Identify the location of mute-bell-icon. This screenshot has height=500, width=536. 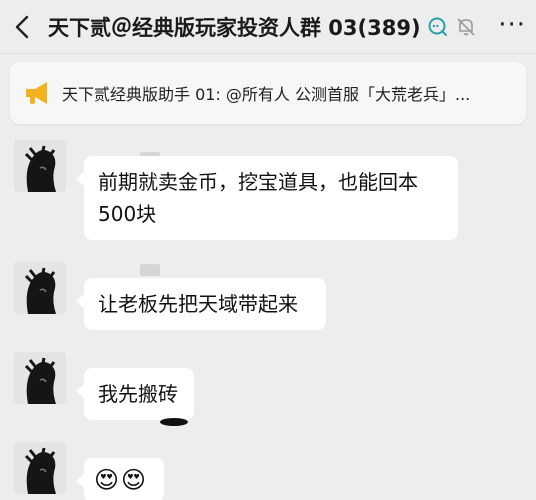
(466, 27).